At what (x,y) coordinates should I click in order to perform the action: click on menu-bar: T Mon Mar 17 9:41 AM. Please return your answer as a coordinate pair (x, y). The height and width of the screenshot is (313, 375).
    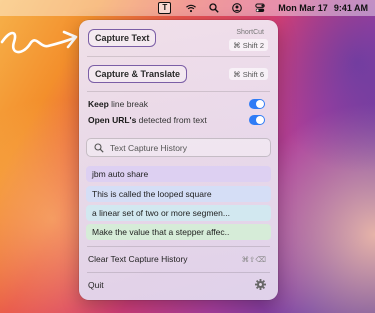
    Looking at the image, I should click on (187, 8).